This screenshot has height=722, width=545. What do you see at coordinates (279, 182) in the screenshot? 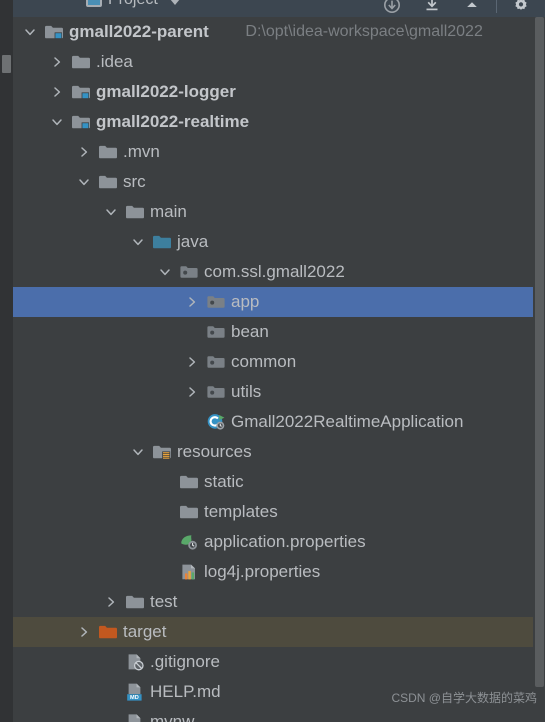
I see `tree-row: src` at bounding box center [279, 182].